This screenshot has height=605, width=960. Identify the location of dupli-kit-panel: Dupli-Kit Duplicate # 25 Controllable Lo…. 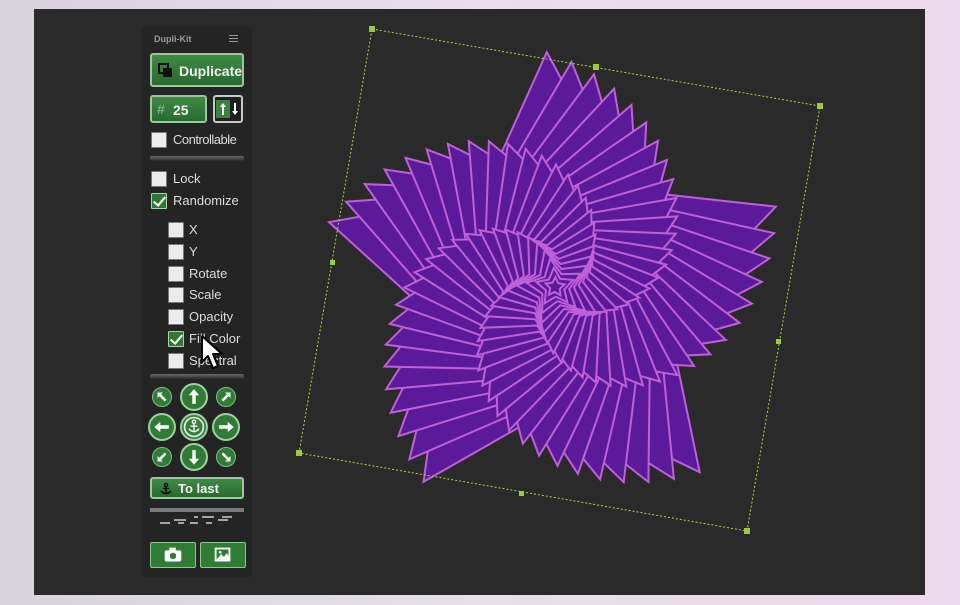
(197, 302).